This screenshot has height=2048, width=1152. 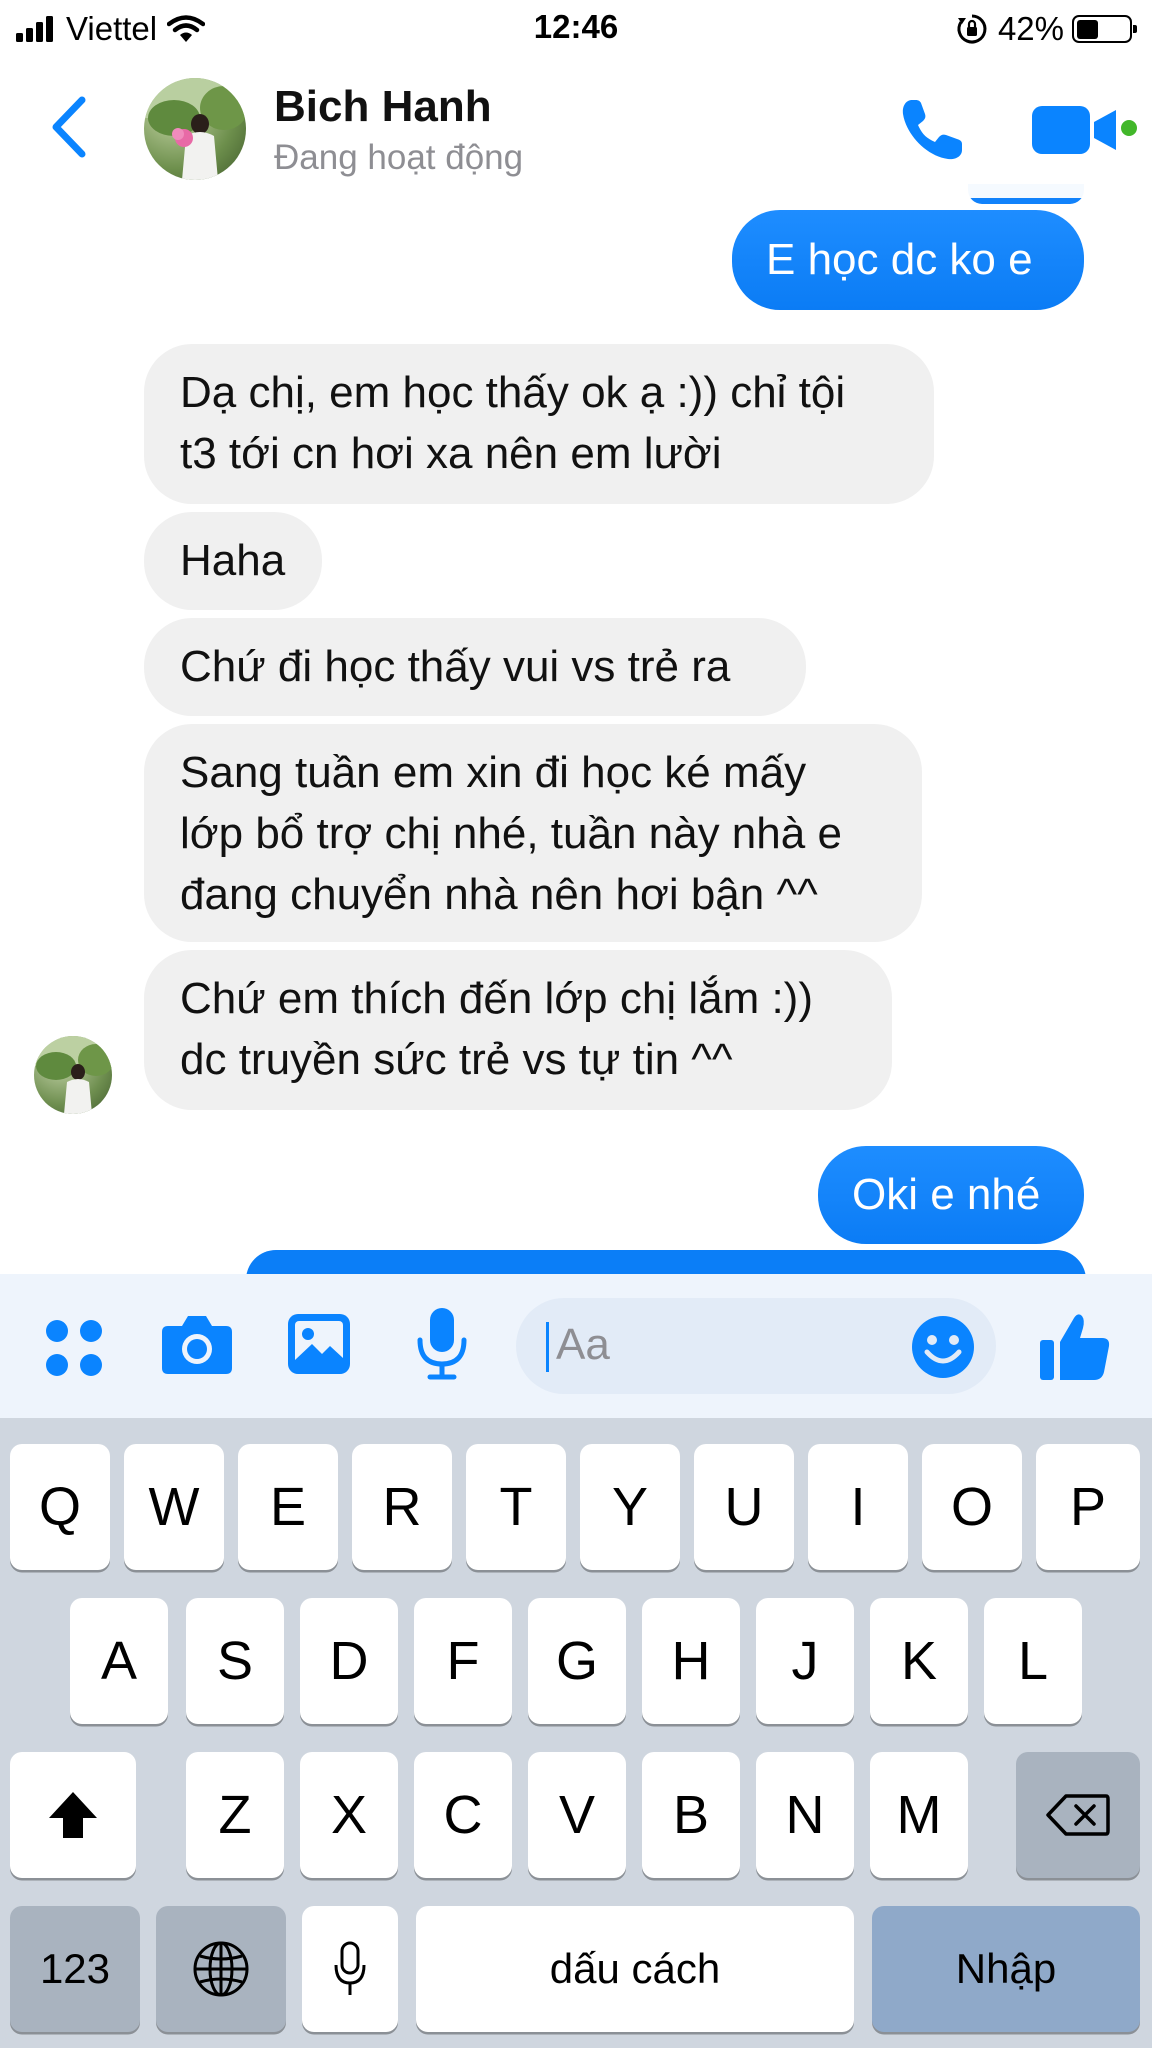 What do you see at coordinates (932, 130) in the screenshot?
I see `phone-icon` at bounding box center [932, 130].